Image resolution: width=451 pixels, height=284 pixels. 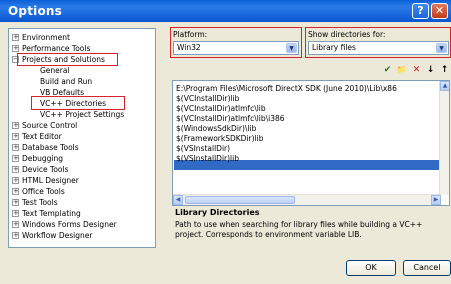 What do you see at coordinates (416, 70) in the screenshot?
I see `delete-icon: ✕` at bounding box center [416, 70].